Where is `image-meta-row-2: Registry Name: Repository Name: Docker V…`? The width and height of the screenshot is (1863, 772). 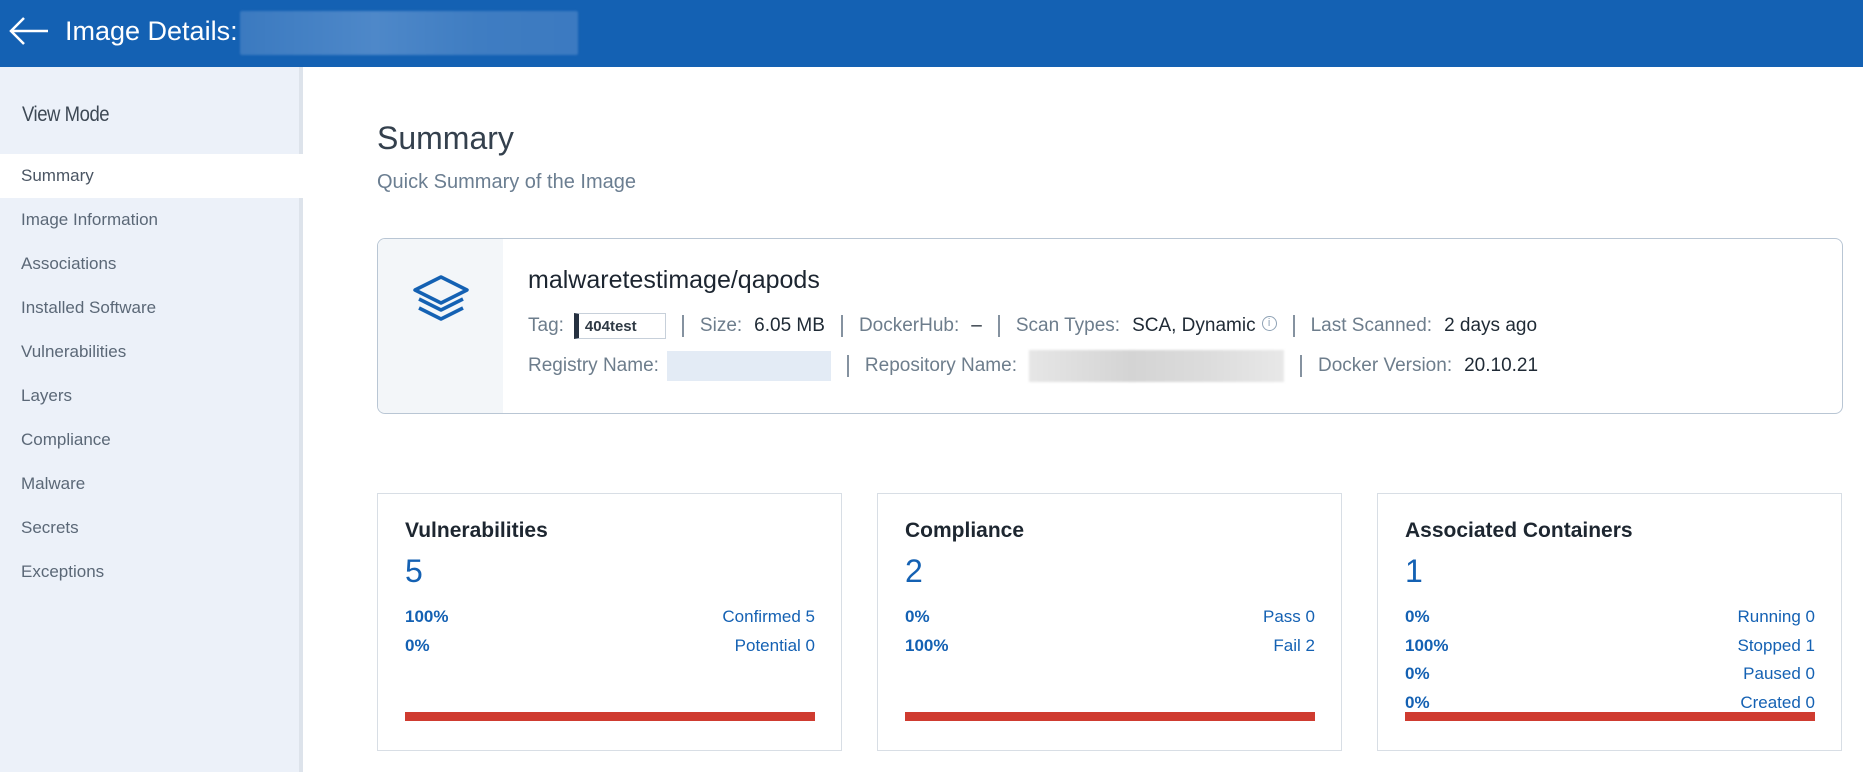
image-meta-row-2: Registry Name: Repository Name: Docker V… is located at coordinates (1033, 366).